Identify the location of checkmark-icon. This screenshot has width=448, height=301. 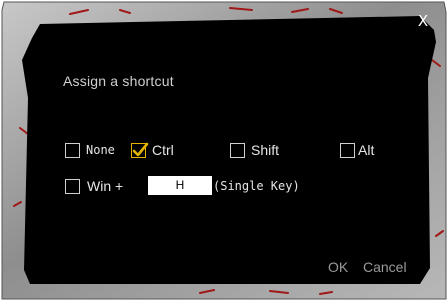
(140, 149).